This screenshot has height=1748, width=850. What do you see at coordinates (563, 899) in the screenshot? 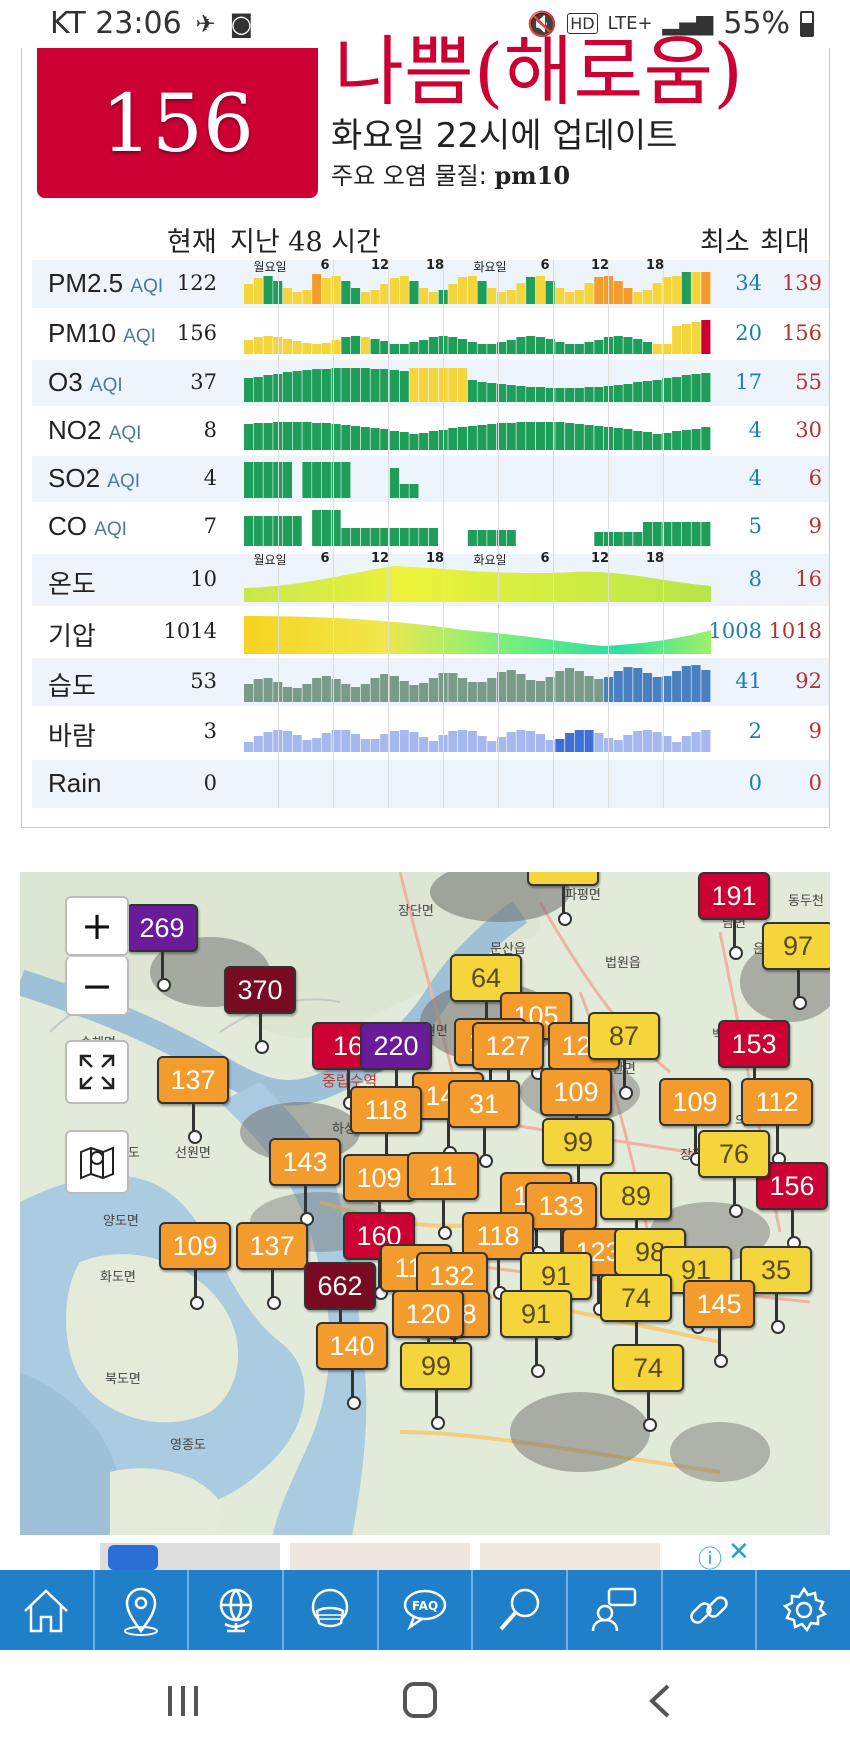
I see `aqi-marker: 65` at bounding box center [563, 899].